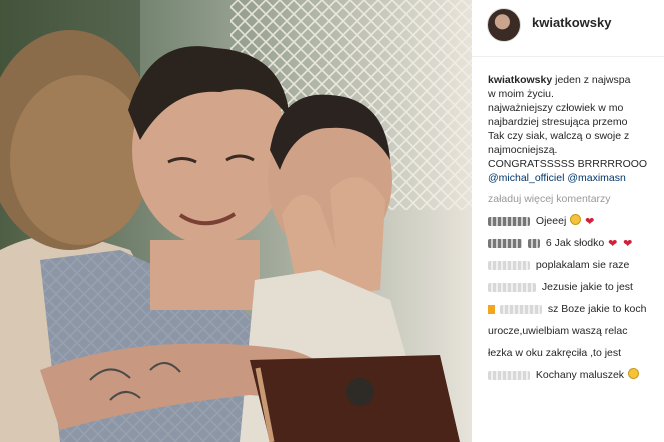 Image resolution: width=664 pixels, height=442 pixels. Describe the element at coordinates (521, 94) in the screenshot. I see `caption-line-2: w moim życiu.` at that location.